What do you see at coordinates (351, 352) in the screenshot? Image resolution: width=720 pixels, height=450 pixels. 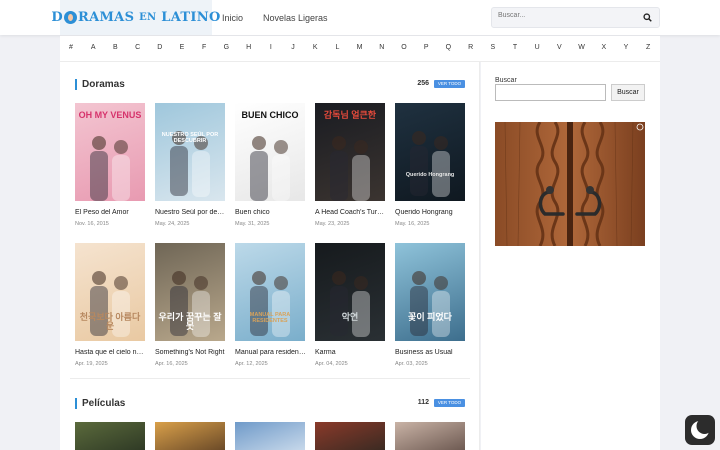 I see `drama-title: Karma` at bounding box center [351, 352].